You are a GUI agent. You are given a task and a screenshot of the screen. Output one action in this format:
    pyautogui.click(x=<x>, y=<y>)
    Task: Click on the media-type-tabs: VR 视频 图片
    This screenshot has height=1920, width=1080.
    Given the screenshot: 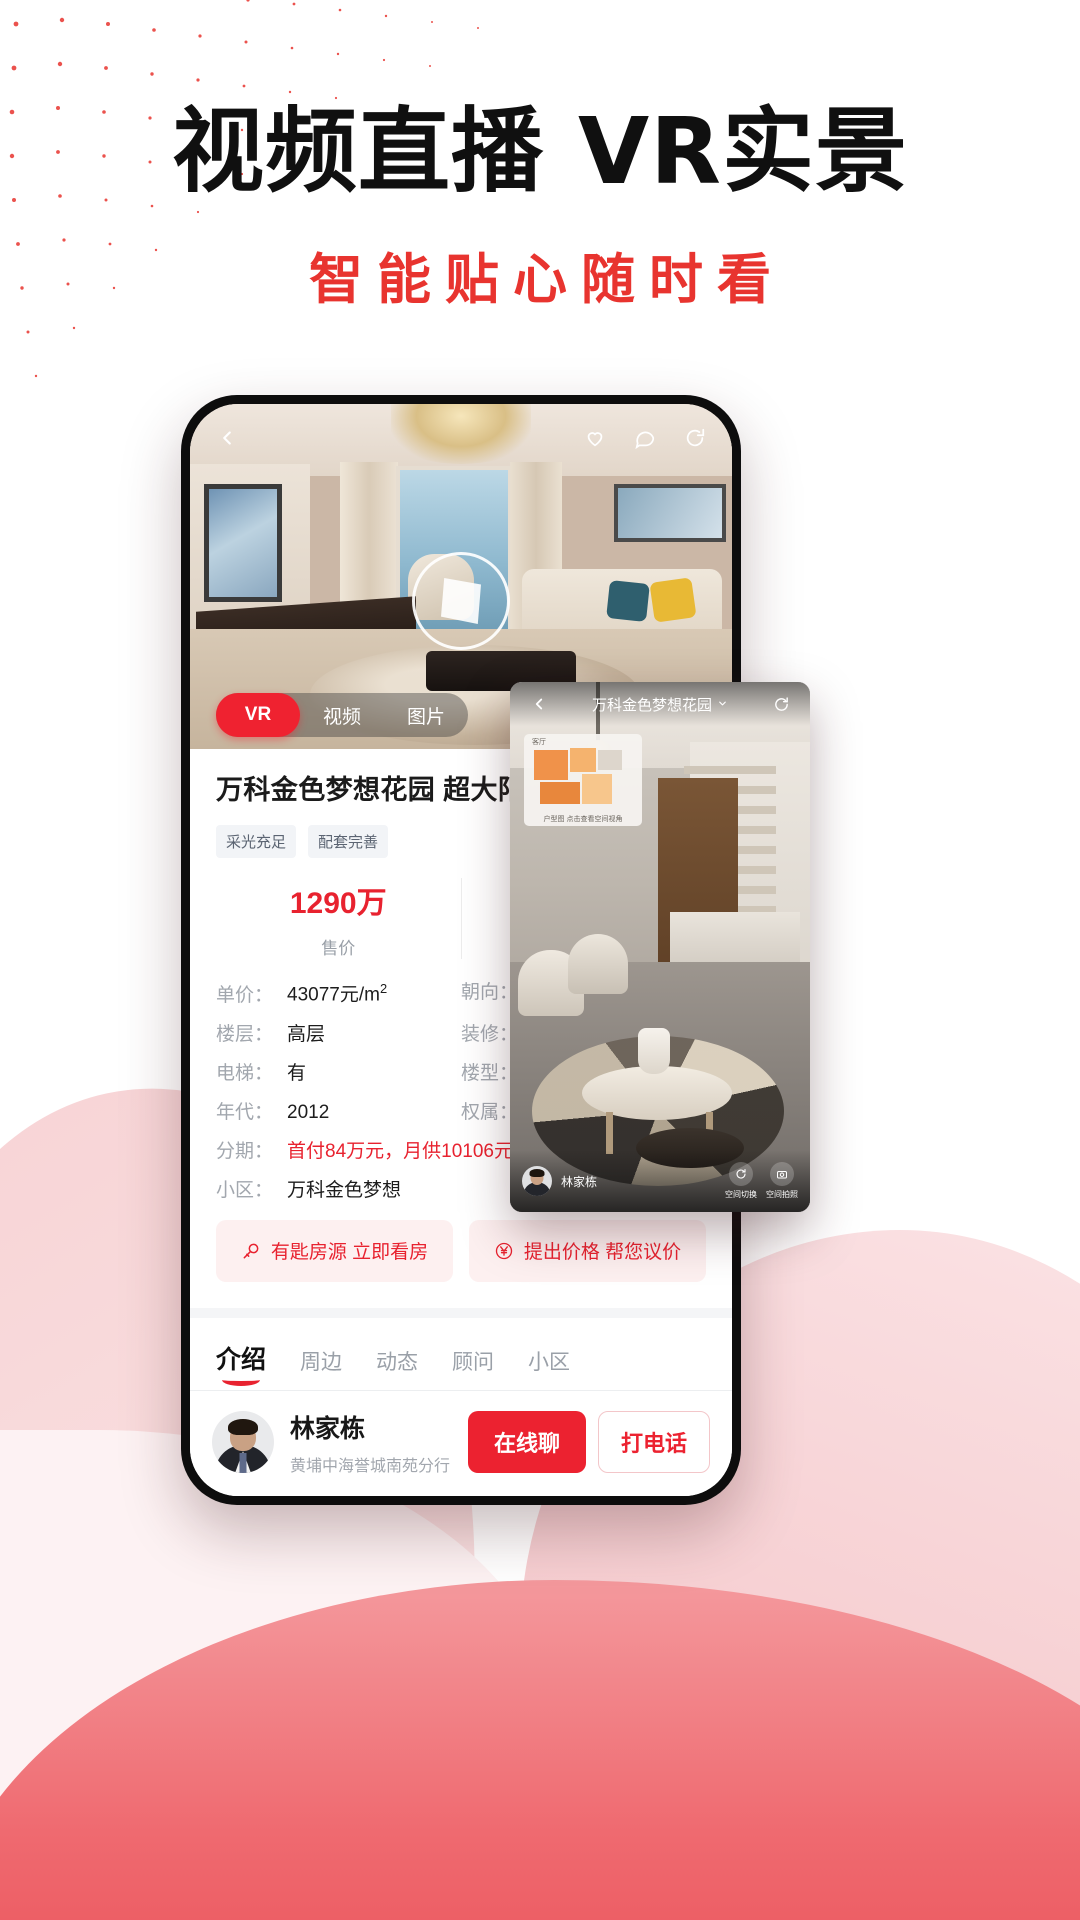 What is the action you would take?
    pyautogui.click(x=342, y=715)
    